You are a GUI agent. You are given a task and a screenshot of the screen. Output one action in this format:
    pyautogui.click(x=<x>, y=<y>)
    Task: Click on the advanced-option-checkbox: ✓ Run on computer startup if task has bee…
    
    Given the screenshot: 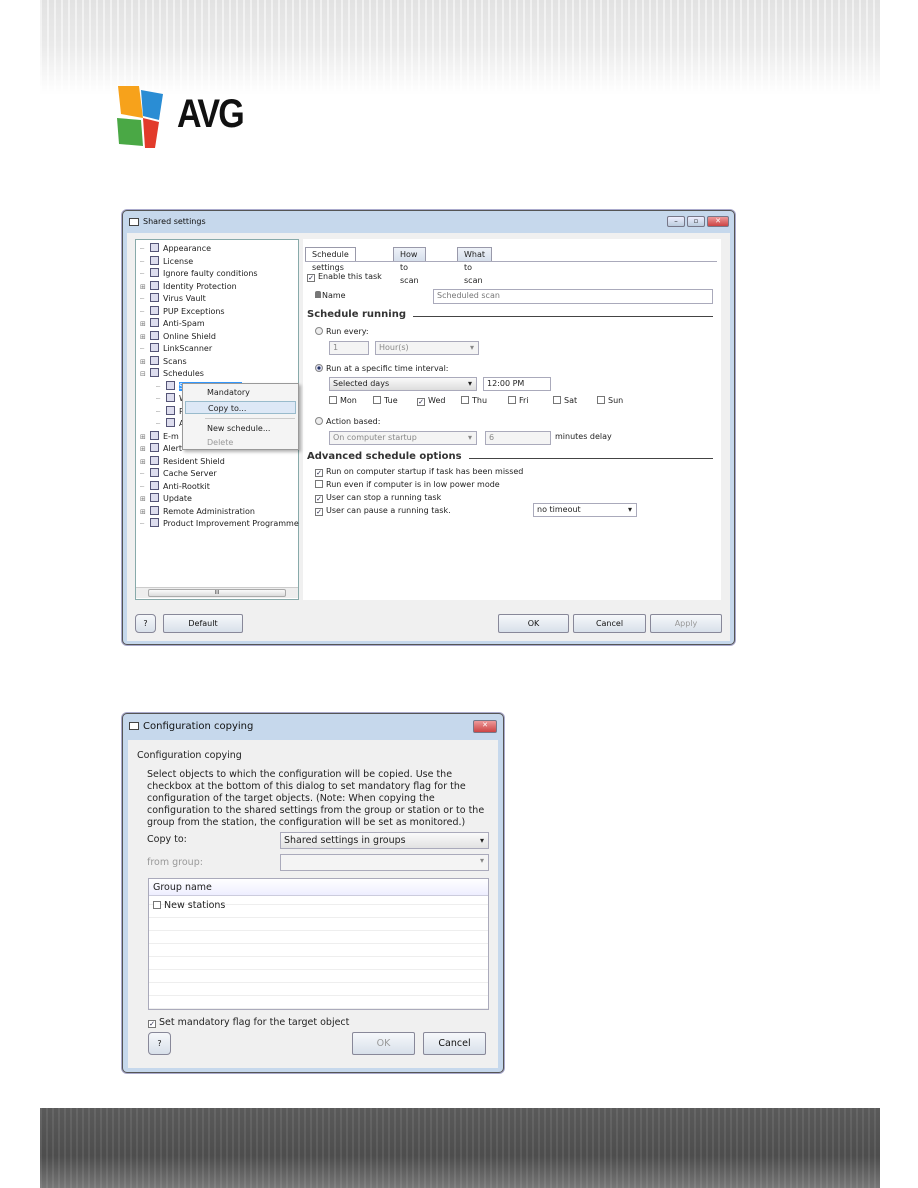 What is the action you would take?
    pyautogui.click(x=419, y=472)
    